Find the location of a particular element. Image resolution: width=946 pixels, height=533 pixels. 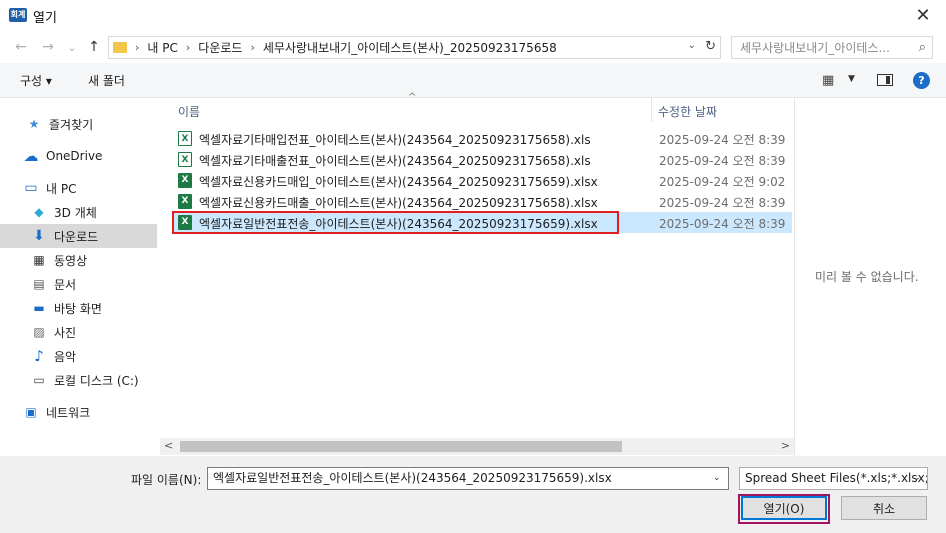

scroll-left-icon: < is located at coordinates (168, 445).